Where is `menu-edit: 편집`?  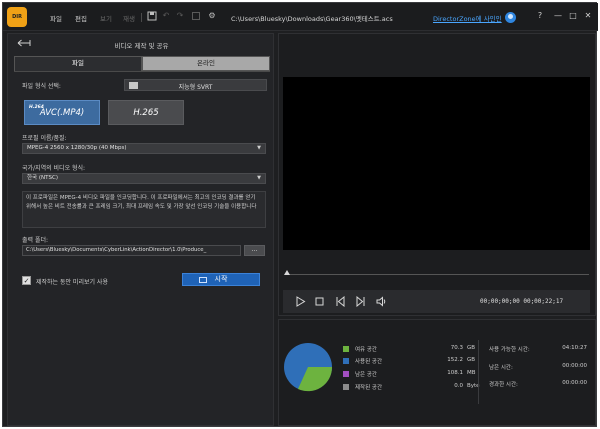 menu-edit: 편집 is located at coordinates (81, 18).